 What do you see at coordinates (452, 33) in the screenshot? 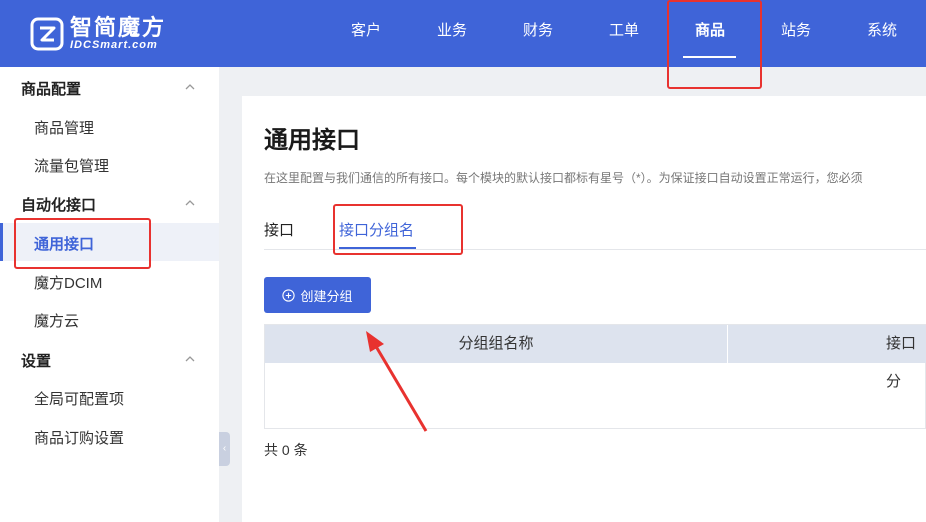
I see `nav-business: 业务` at bounding box center [452, 33].